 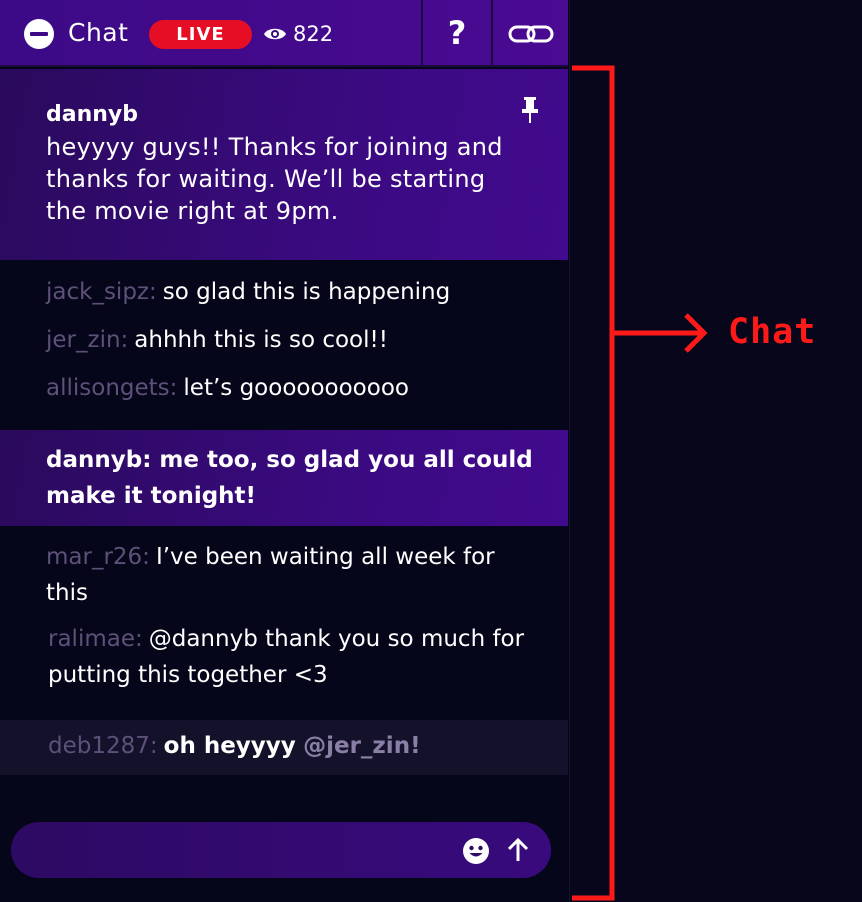 What do you see at coordinates (229, 746) in the screenshot?
I see `message-text: oh heyyyy` at bounding box center [229, 746].